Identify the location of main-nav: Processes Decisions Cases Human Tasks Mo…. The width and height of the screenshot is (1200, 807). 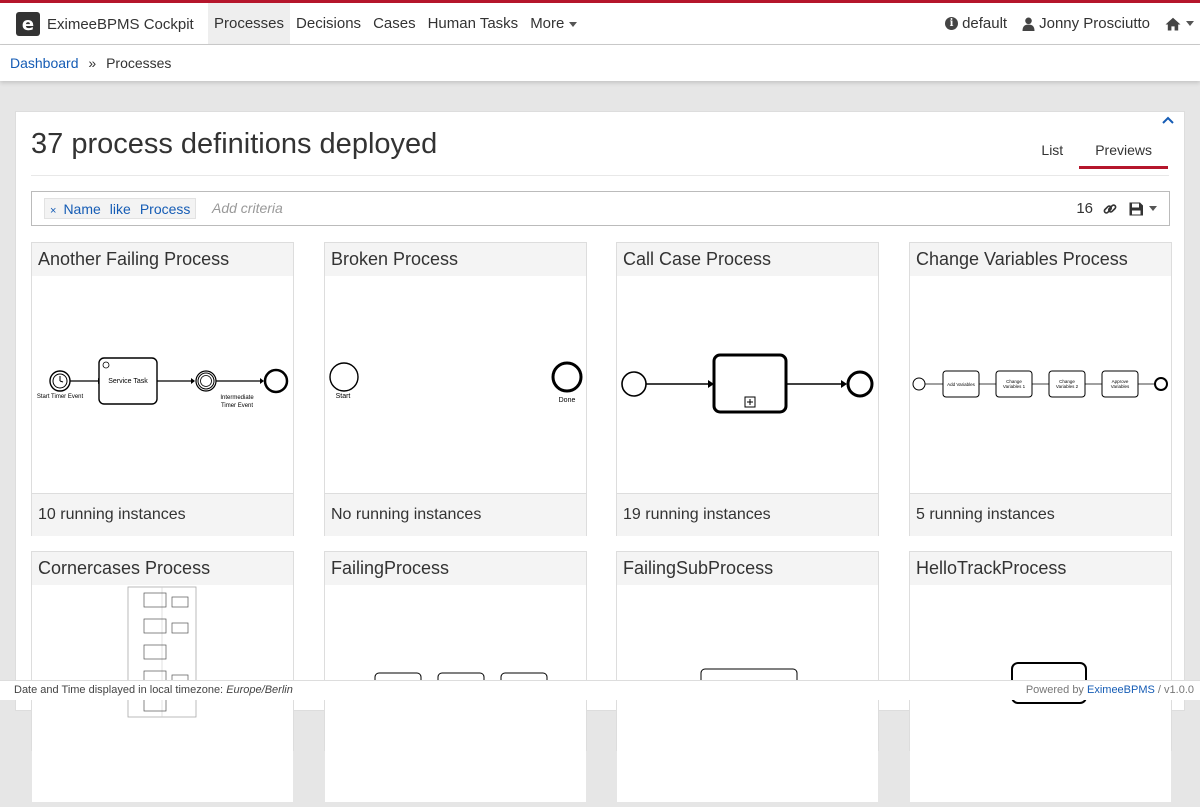
(395, 23).